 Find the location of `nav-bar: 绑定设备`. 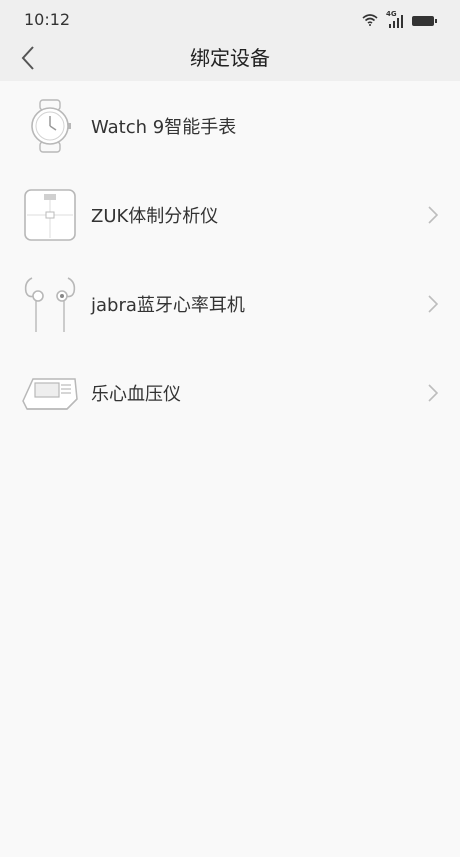

nav-bar: 绑定设备 is located at coordinates (230, 59).